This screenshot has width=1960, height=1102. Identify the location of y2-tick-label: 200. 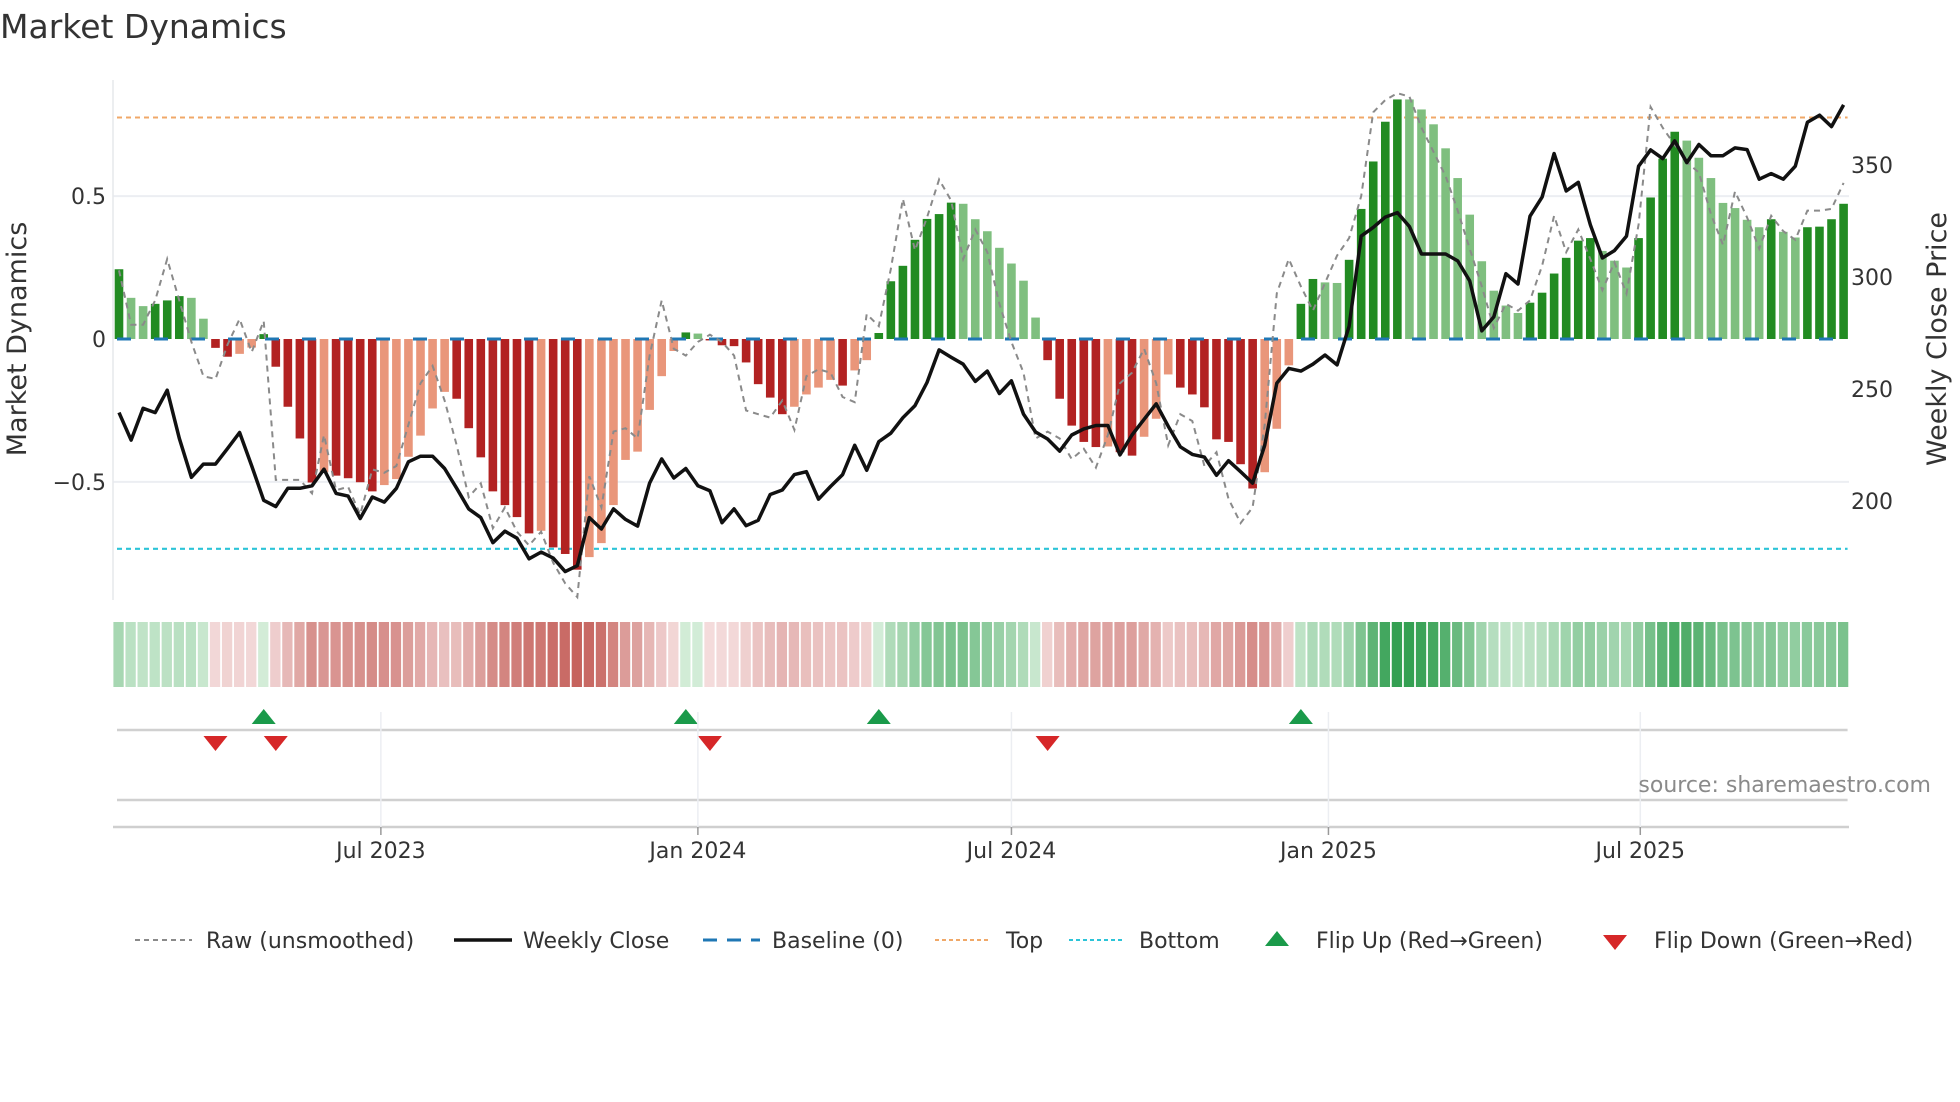
(1872, 502).